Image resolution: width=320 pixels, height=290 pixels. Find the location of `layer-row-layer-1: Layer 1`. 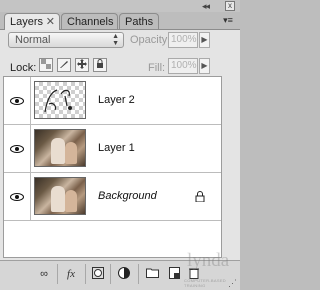

layer-row-layer-1: Layer 1 is located at coordinates (112, 149).